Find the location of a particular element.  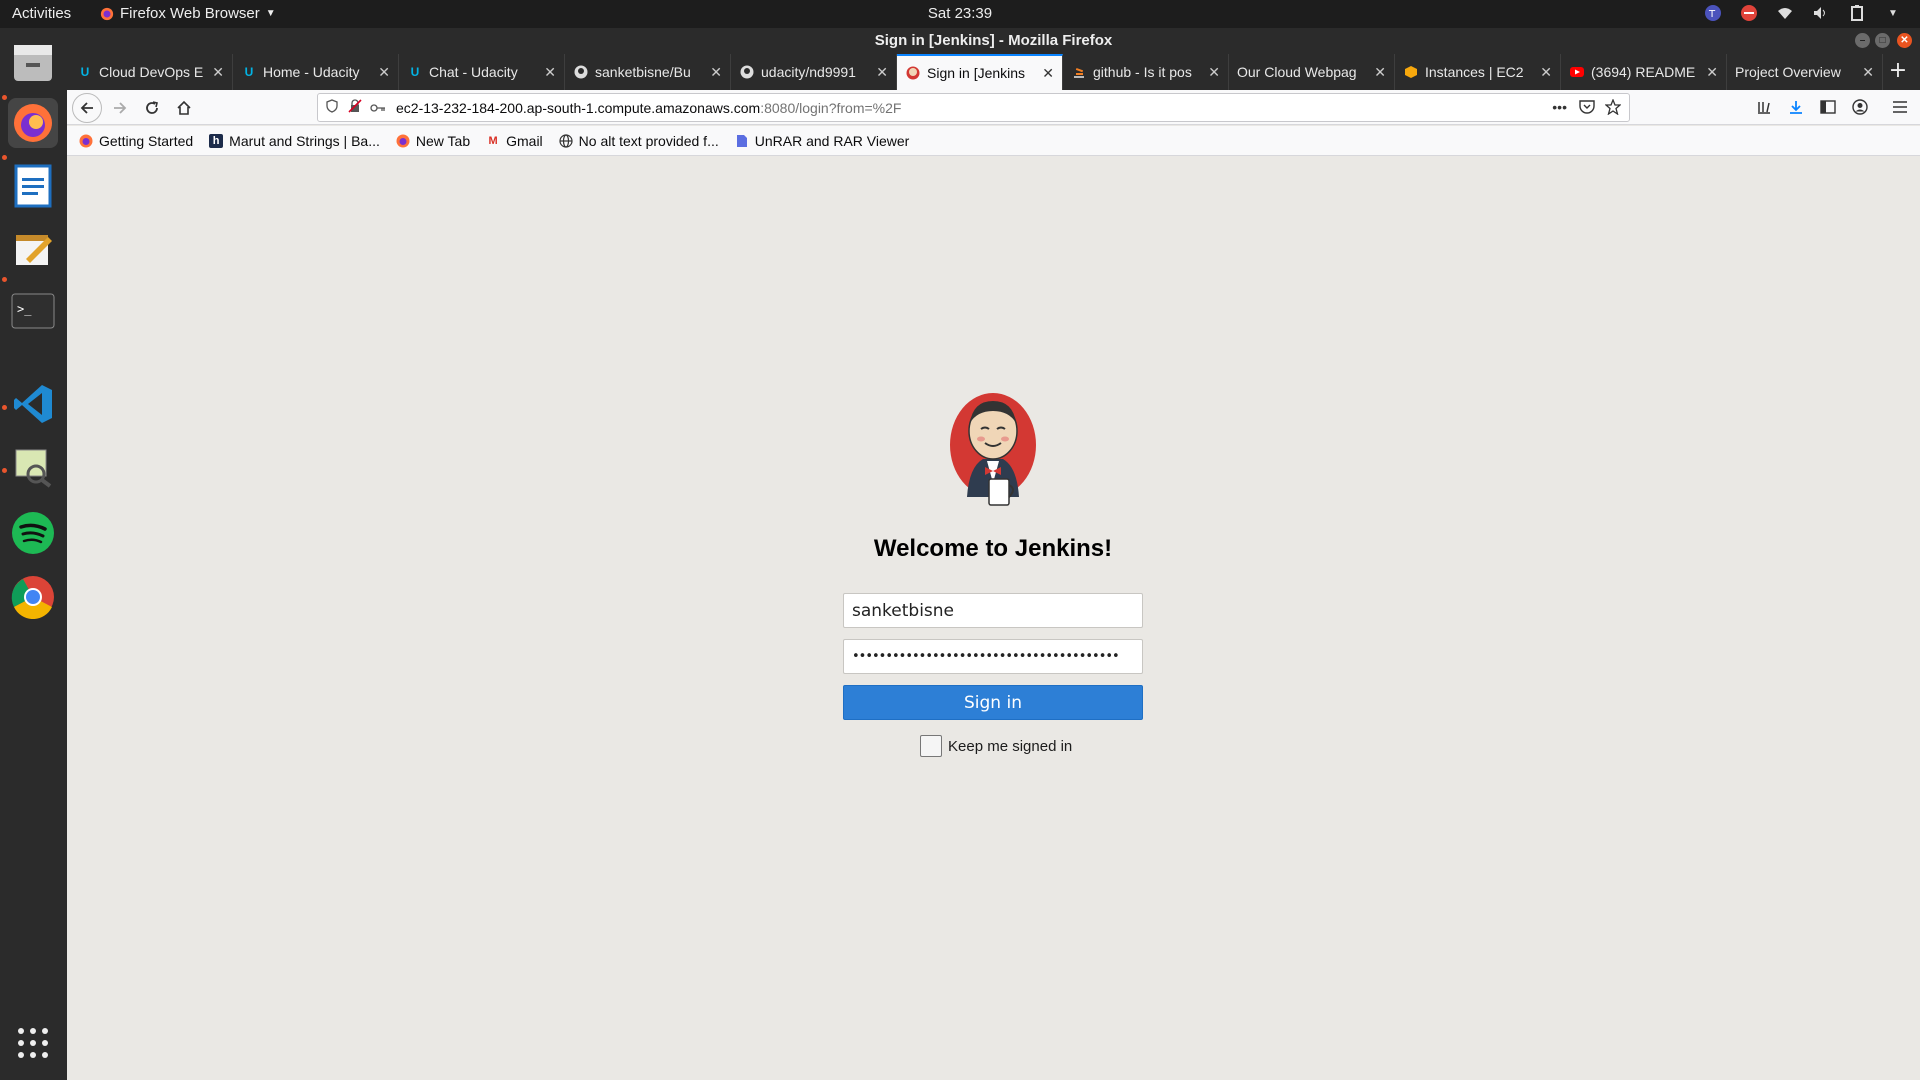

tab-ec2-instances: Instances | EC2 ✕ is located at coordinates (1478, 72).